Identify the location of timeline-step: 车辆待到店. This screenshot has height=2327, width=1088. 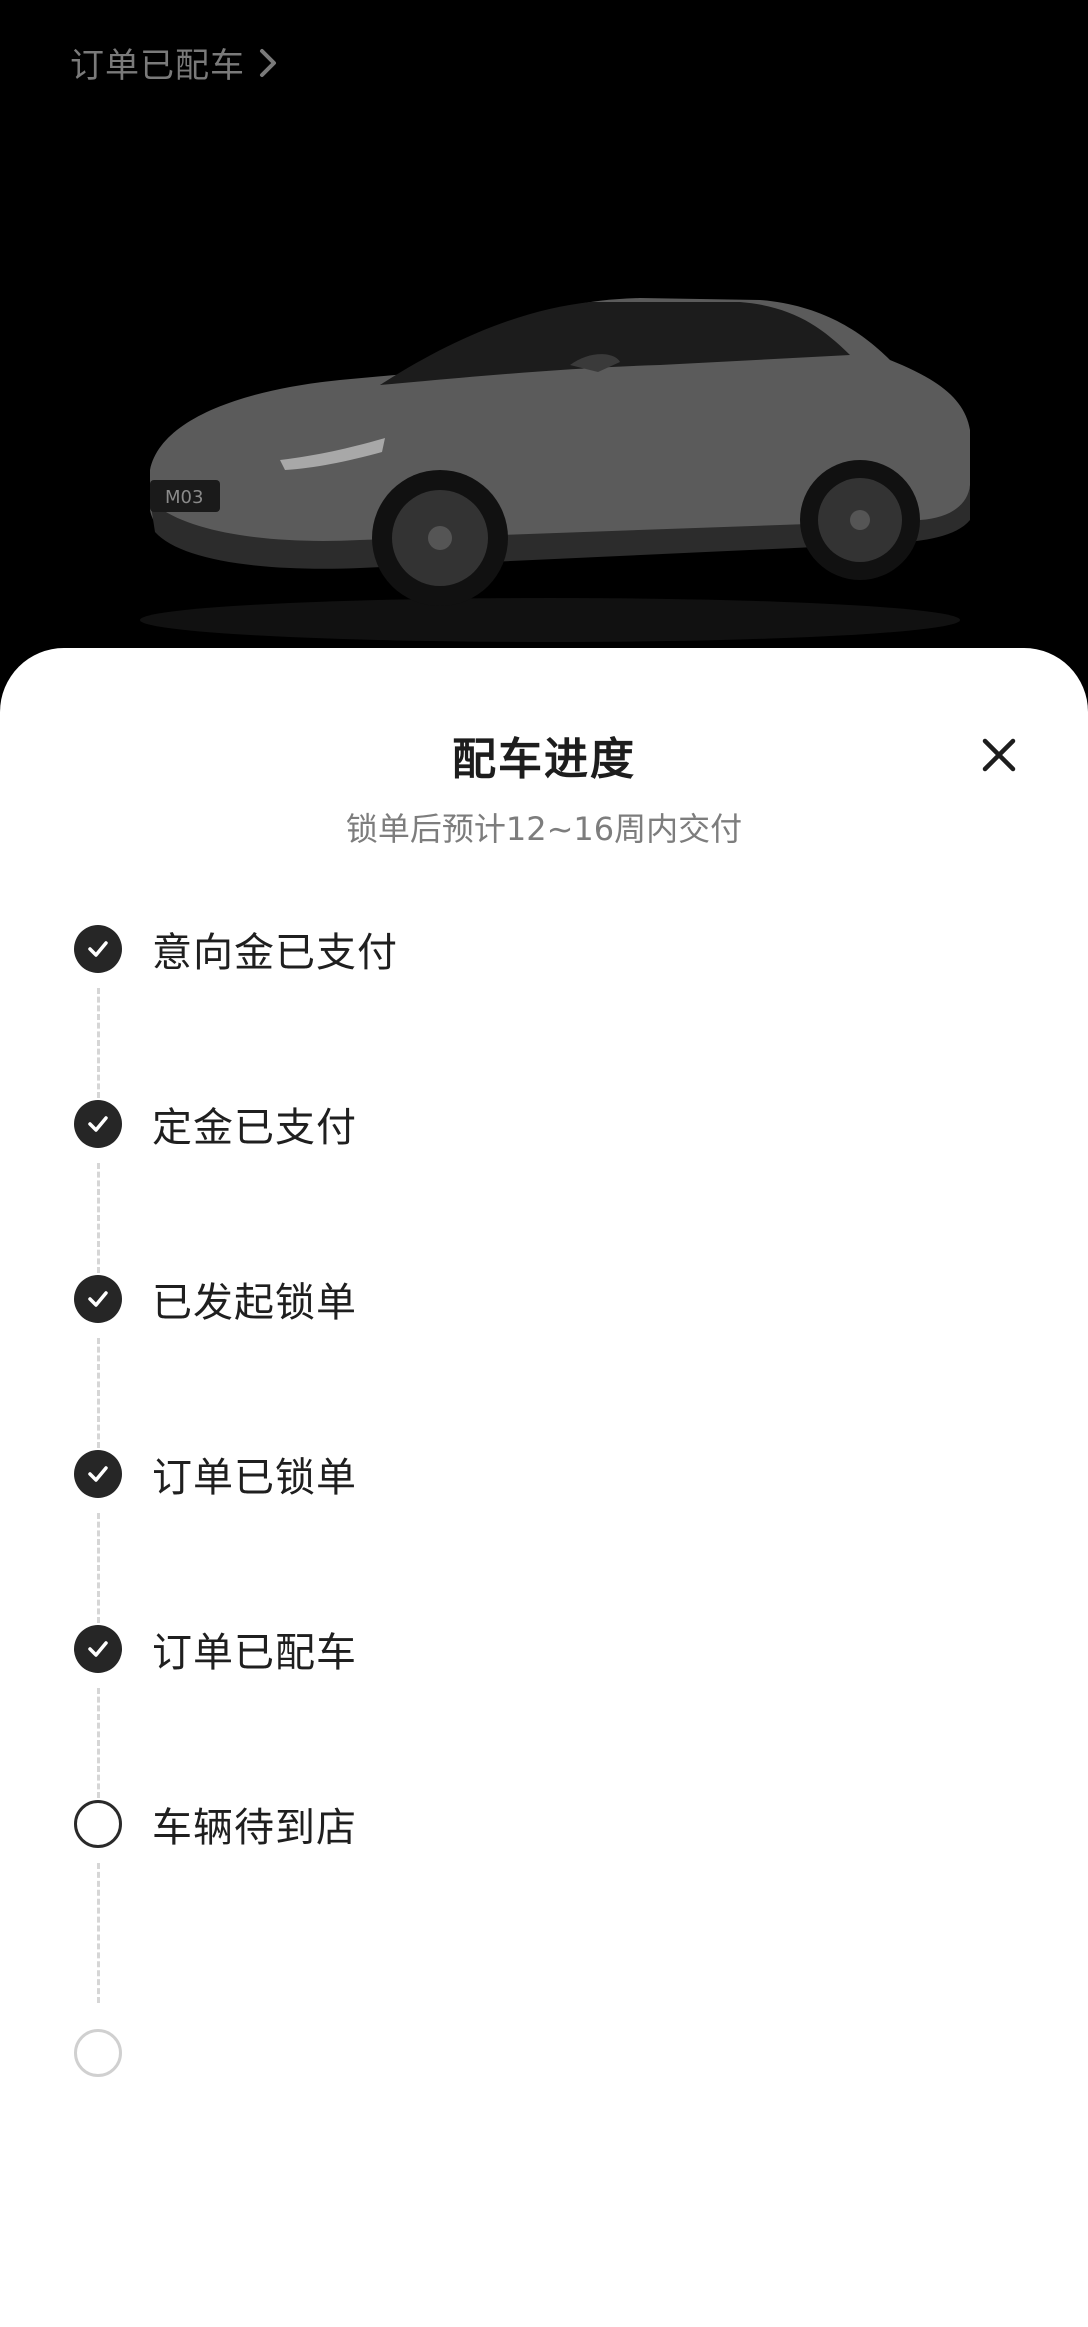
(215, 1825).